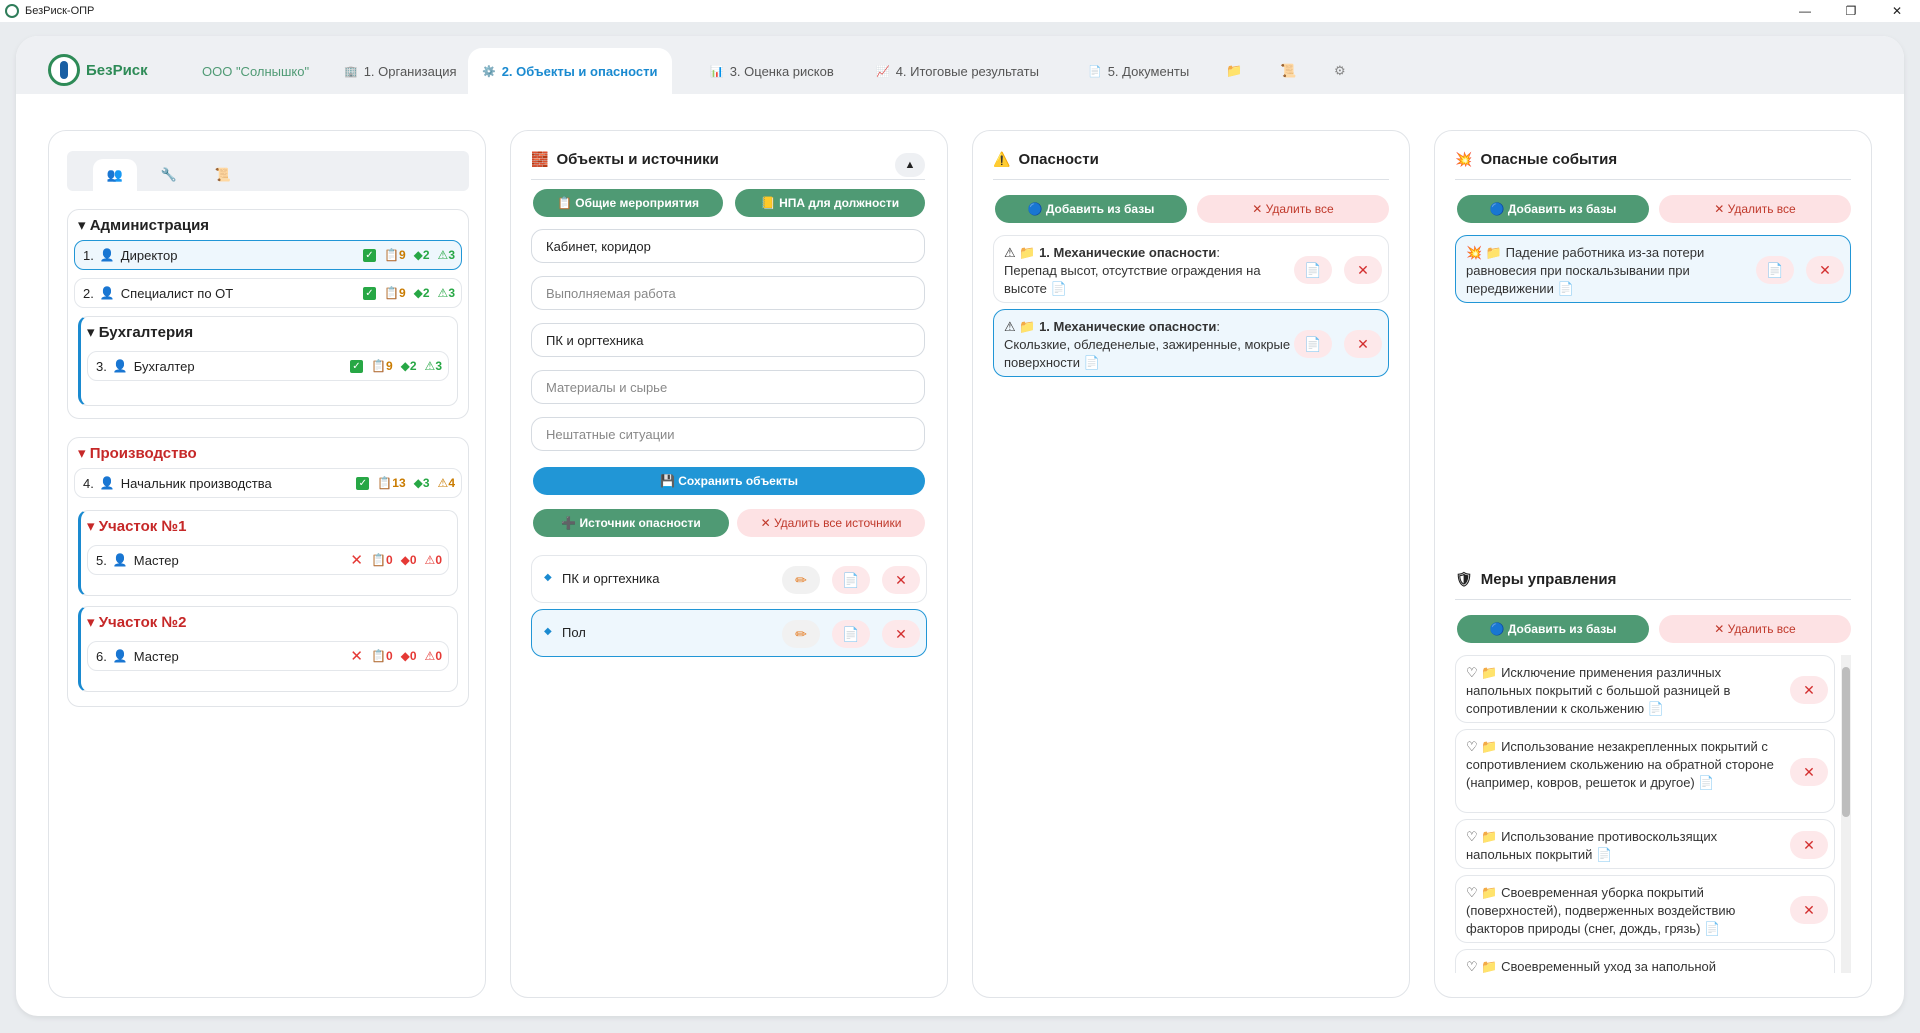 This screenshot has width=1920, height=1033. I want to click on add-event-from-db-button: 🔵 Добавить из базы, so click(1553, 209).